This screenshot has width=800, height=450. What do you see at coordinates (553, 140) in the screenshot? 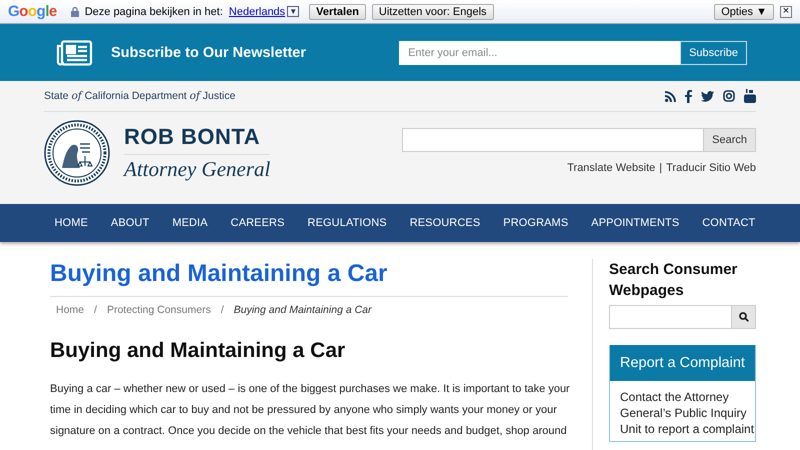
I see `search-field` at bounding box center [553, 140].